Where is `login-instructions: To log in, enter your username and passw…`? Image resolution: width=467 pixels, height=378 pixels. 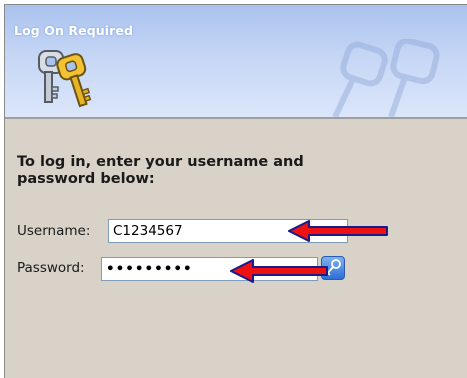 login-instructions: To log in, enter your username and passw… is located at coordinates (160, 170).